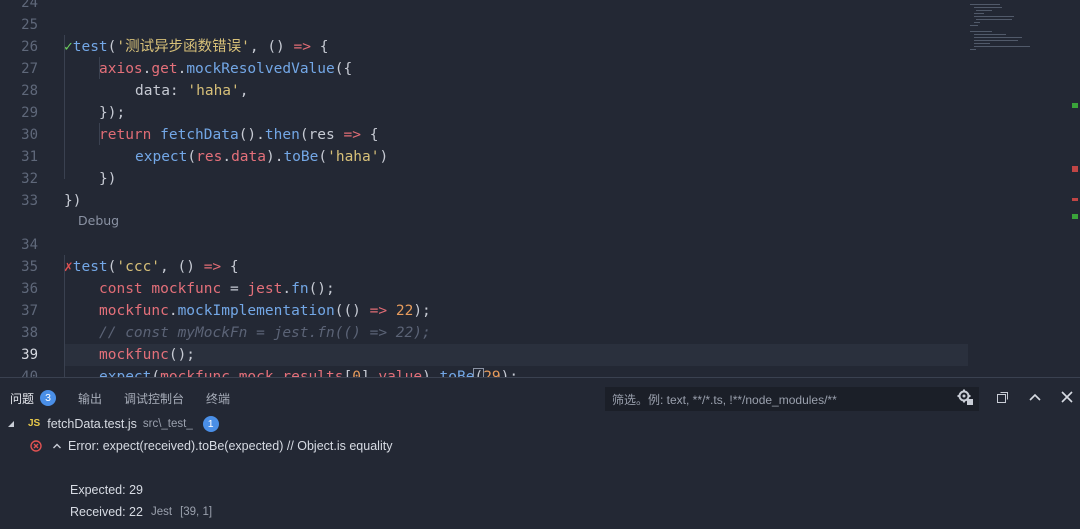  Describe the element at coordinates (68, 267) in the screenshot. I see `test-fail-icon: ✗` at that location.